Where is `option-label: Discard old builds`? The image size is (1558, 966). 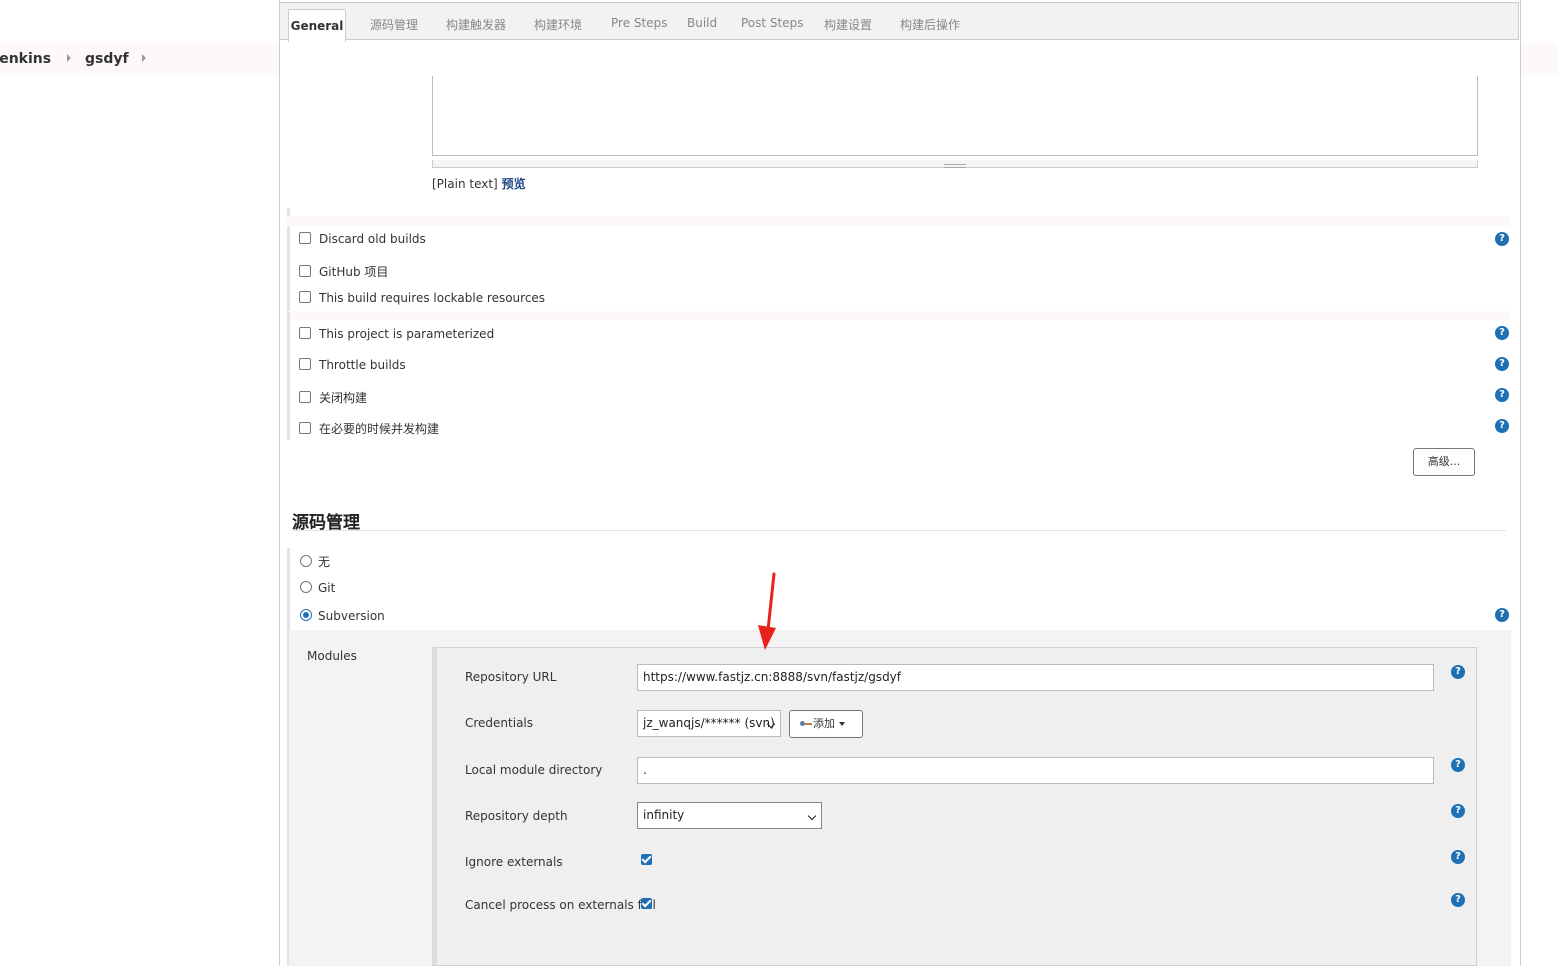 option-label: Discard old builds is located at coordinates (372, 239).